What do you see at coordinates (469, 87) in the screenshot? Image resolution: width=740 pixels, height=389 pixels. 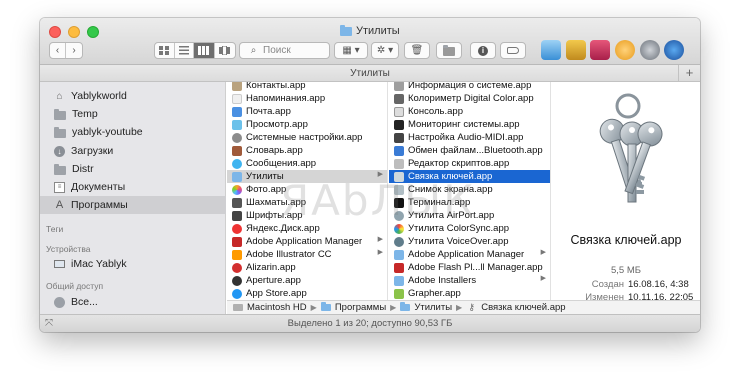 I see `list-item: Информация о системе.app` at bounding box center [469, 87].